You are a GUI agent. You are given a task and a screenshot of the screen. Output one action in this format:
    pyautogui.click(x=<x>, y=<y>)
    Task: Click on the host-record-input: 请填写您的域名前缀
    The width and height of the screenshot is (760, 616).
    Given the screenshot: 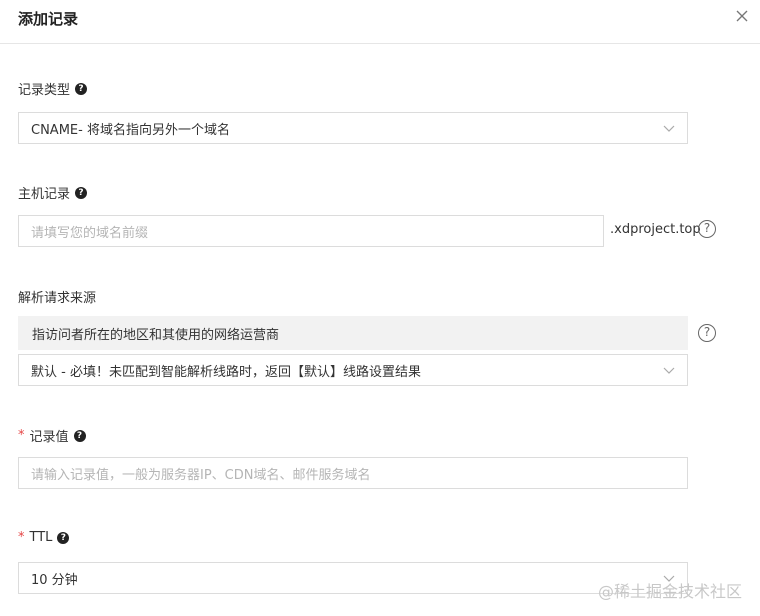 What is the action you would take?
    pyautogui.click(x=311, y=231)
    